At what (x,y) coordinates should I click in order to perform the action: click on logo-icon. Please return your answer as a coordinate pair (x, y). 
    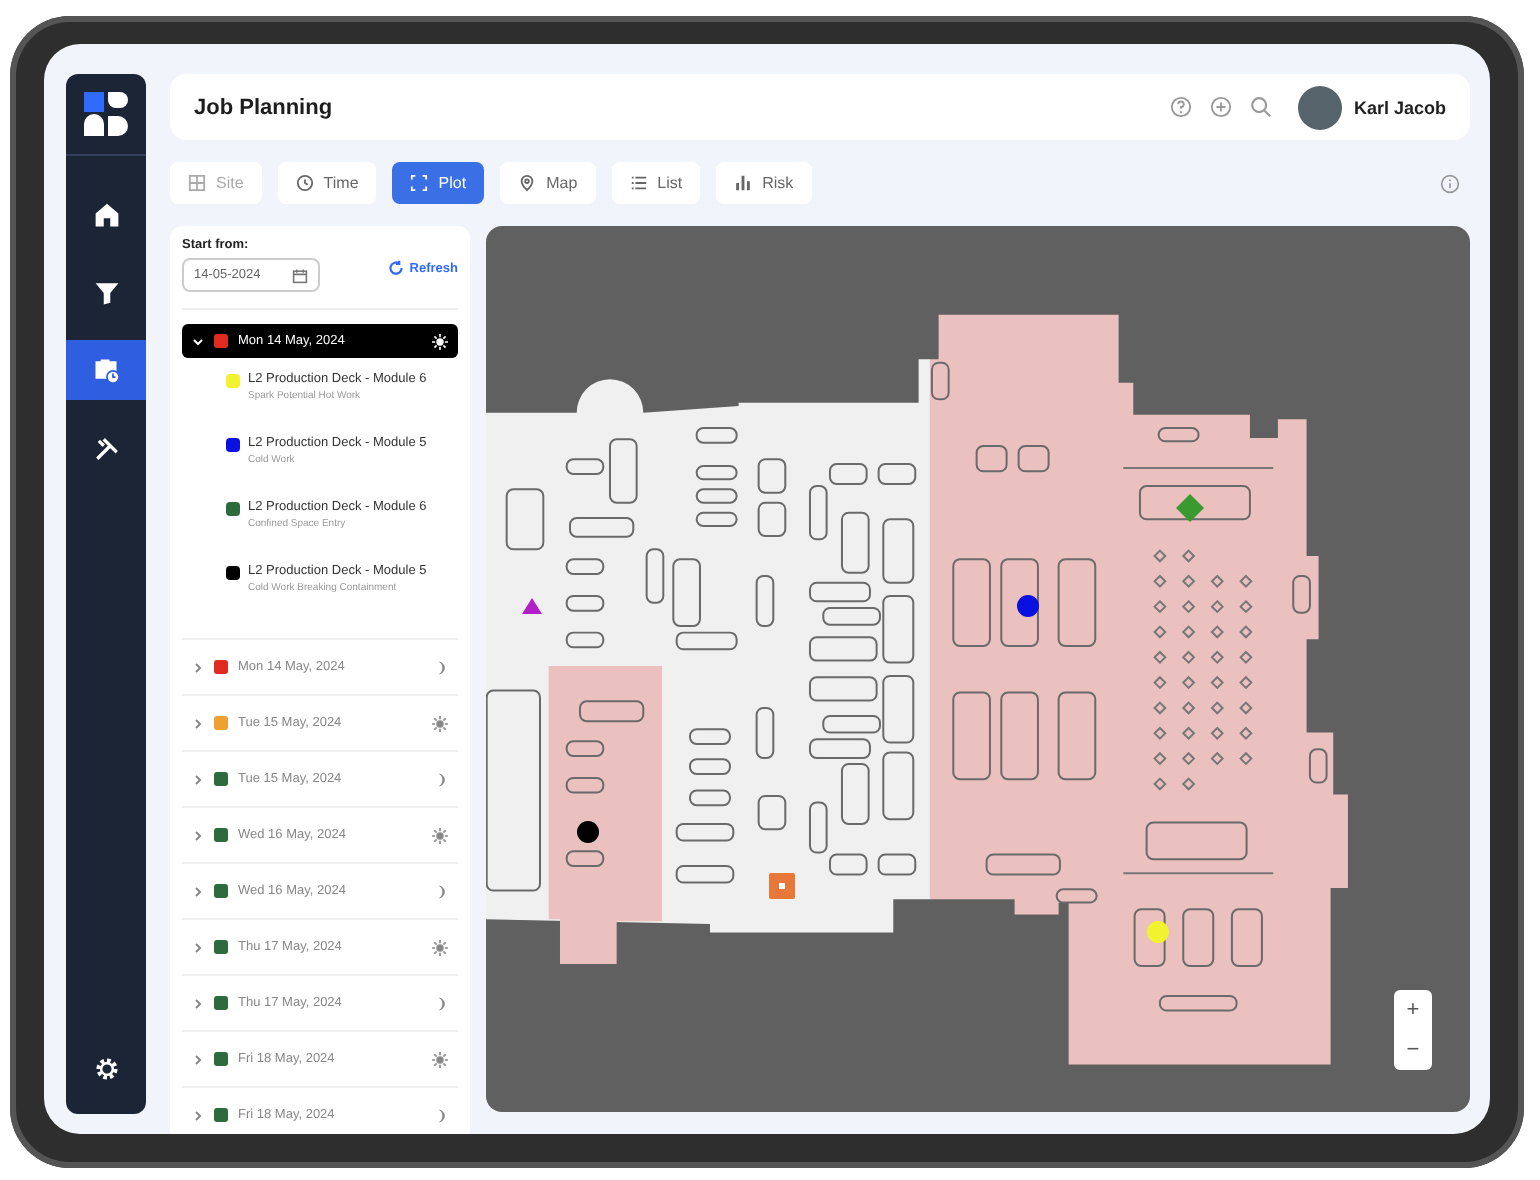
    Looking at the image, I should click on (106, 114).